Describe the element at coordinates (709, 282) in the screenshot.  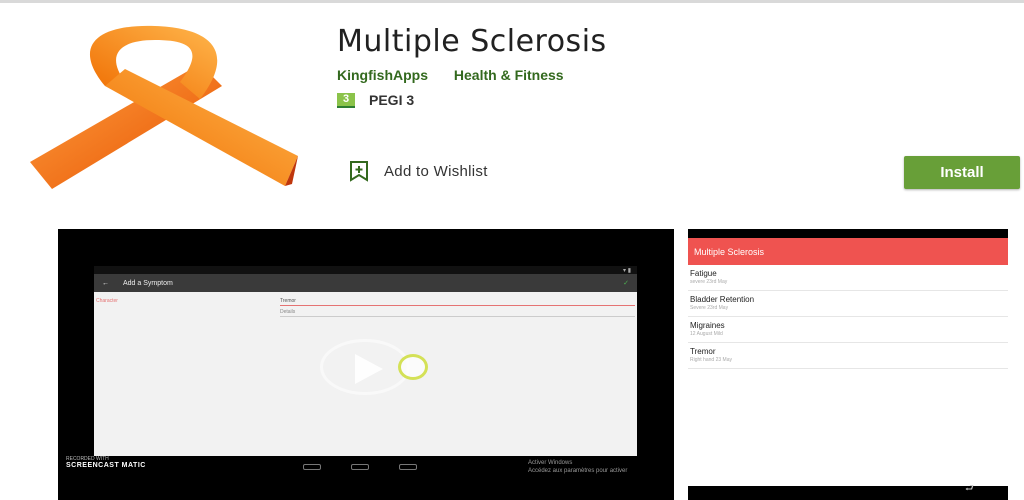
I see `list-item-subtitle: severe 23rd May` at that location.